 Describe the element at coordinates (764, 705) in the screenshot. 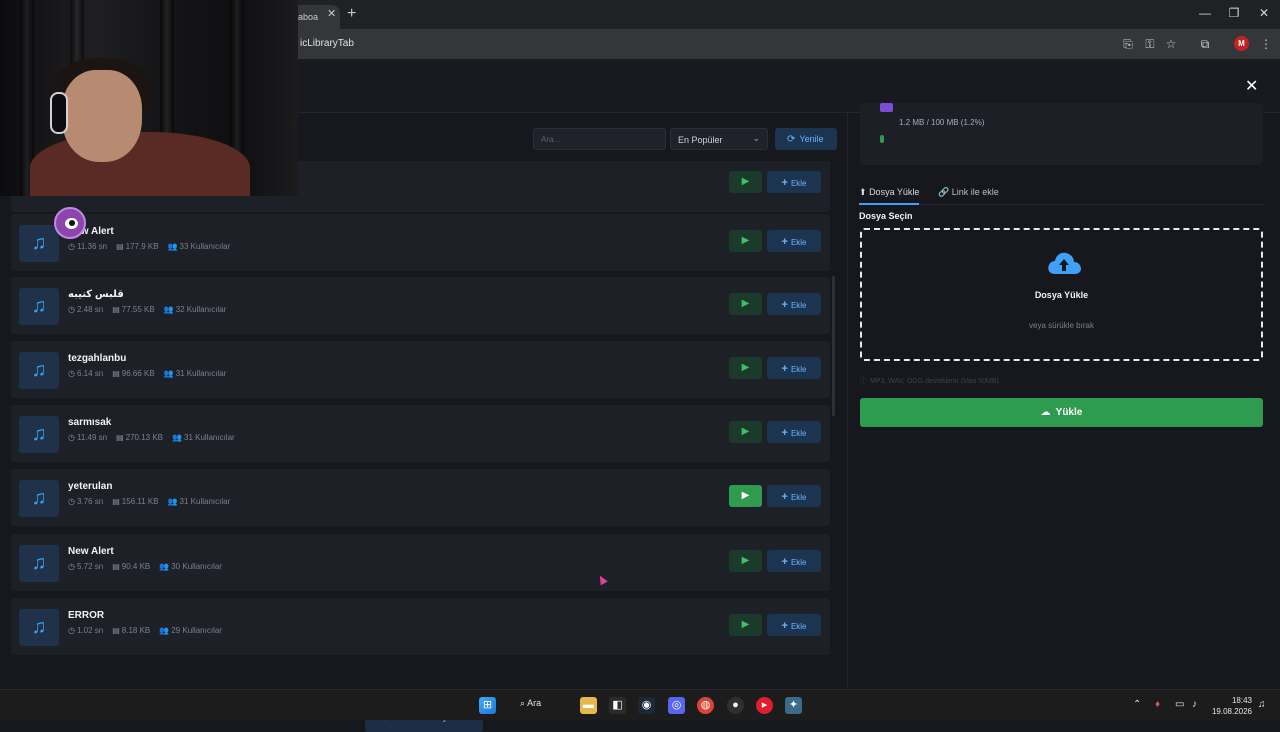

I see `media-player-icon: ▸` at that location.